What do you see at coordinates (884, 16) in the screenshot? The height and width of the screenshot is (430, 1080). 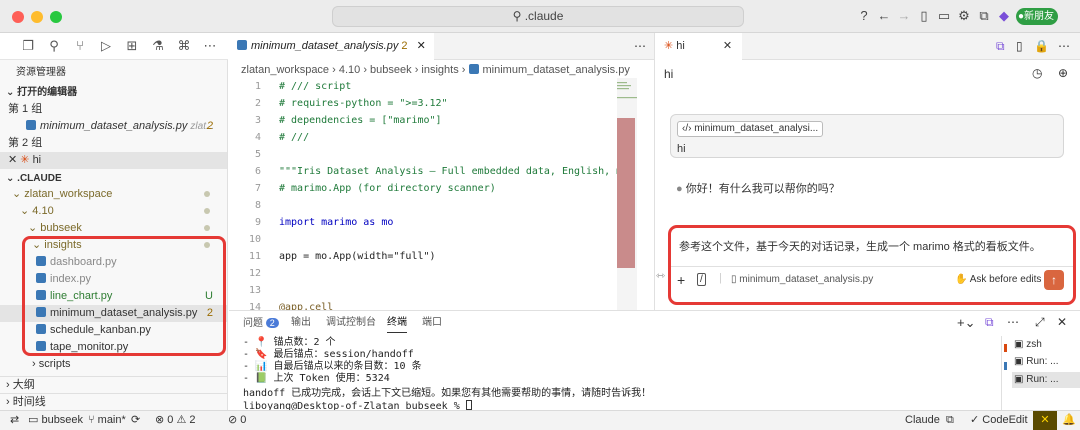 I see `back-arrow-icon: ←` at bounding box center [884, 16].